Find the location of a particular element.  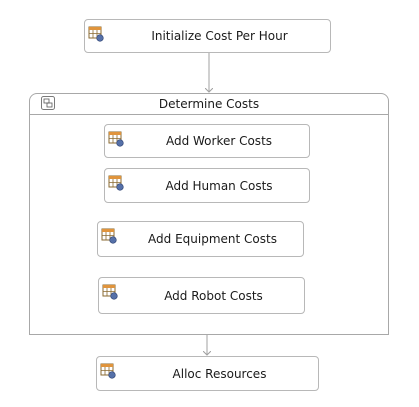

activity-label: Alloc Resources is located at coordinates (219, 373).